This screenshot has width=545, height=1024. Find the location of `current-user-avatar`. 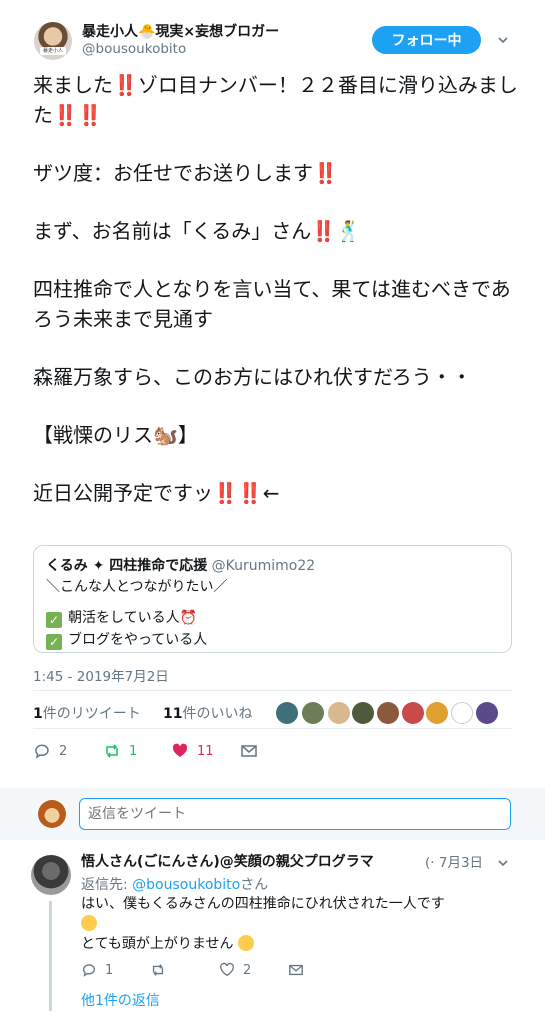

current-user-avatar is located at coordinates (52, 814).